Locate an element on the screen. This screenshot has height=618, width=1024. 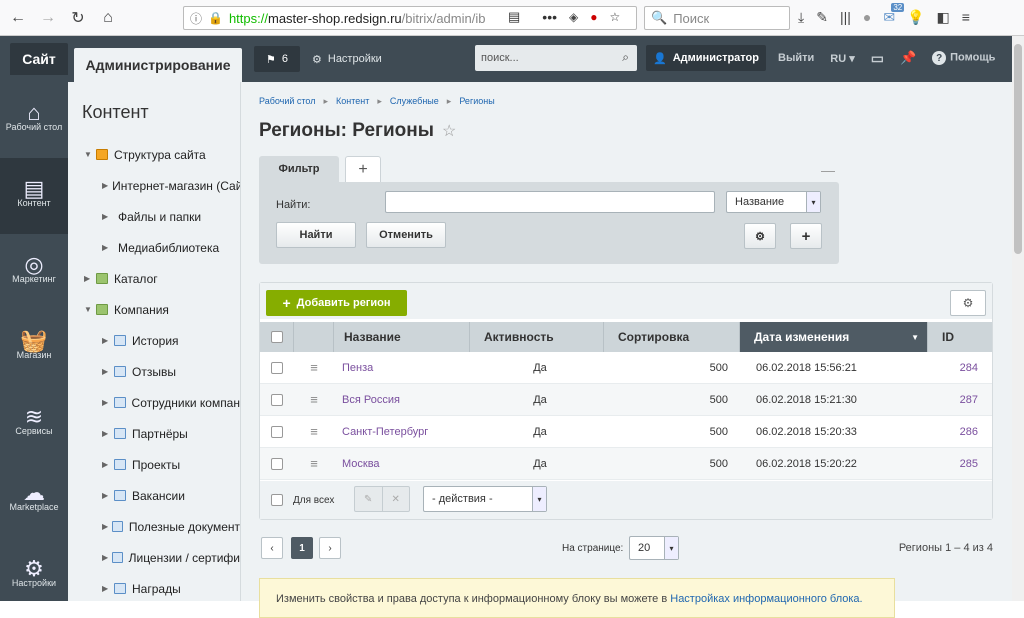
collapse-filter-icon: — is located at coordinates (828, 170).